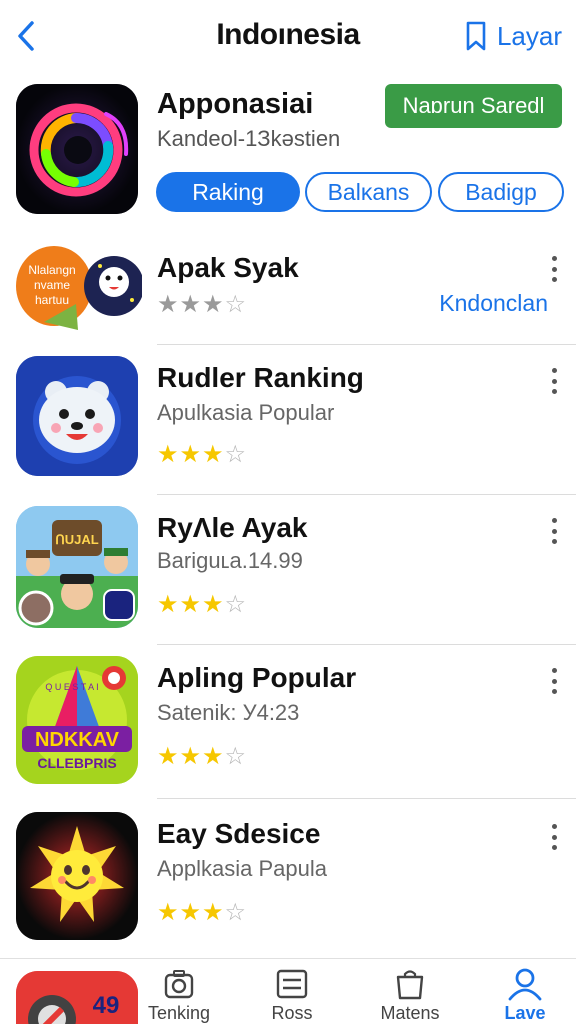 The image size is (576, 1024). What do you see at coordinates (288, 426) in the screenshot?
I see `list-item: Rudler Ranking Apulkasia Popular ★★★☆` at bounding box center [288, 426].